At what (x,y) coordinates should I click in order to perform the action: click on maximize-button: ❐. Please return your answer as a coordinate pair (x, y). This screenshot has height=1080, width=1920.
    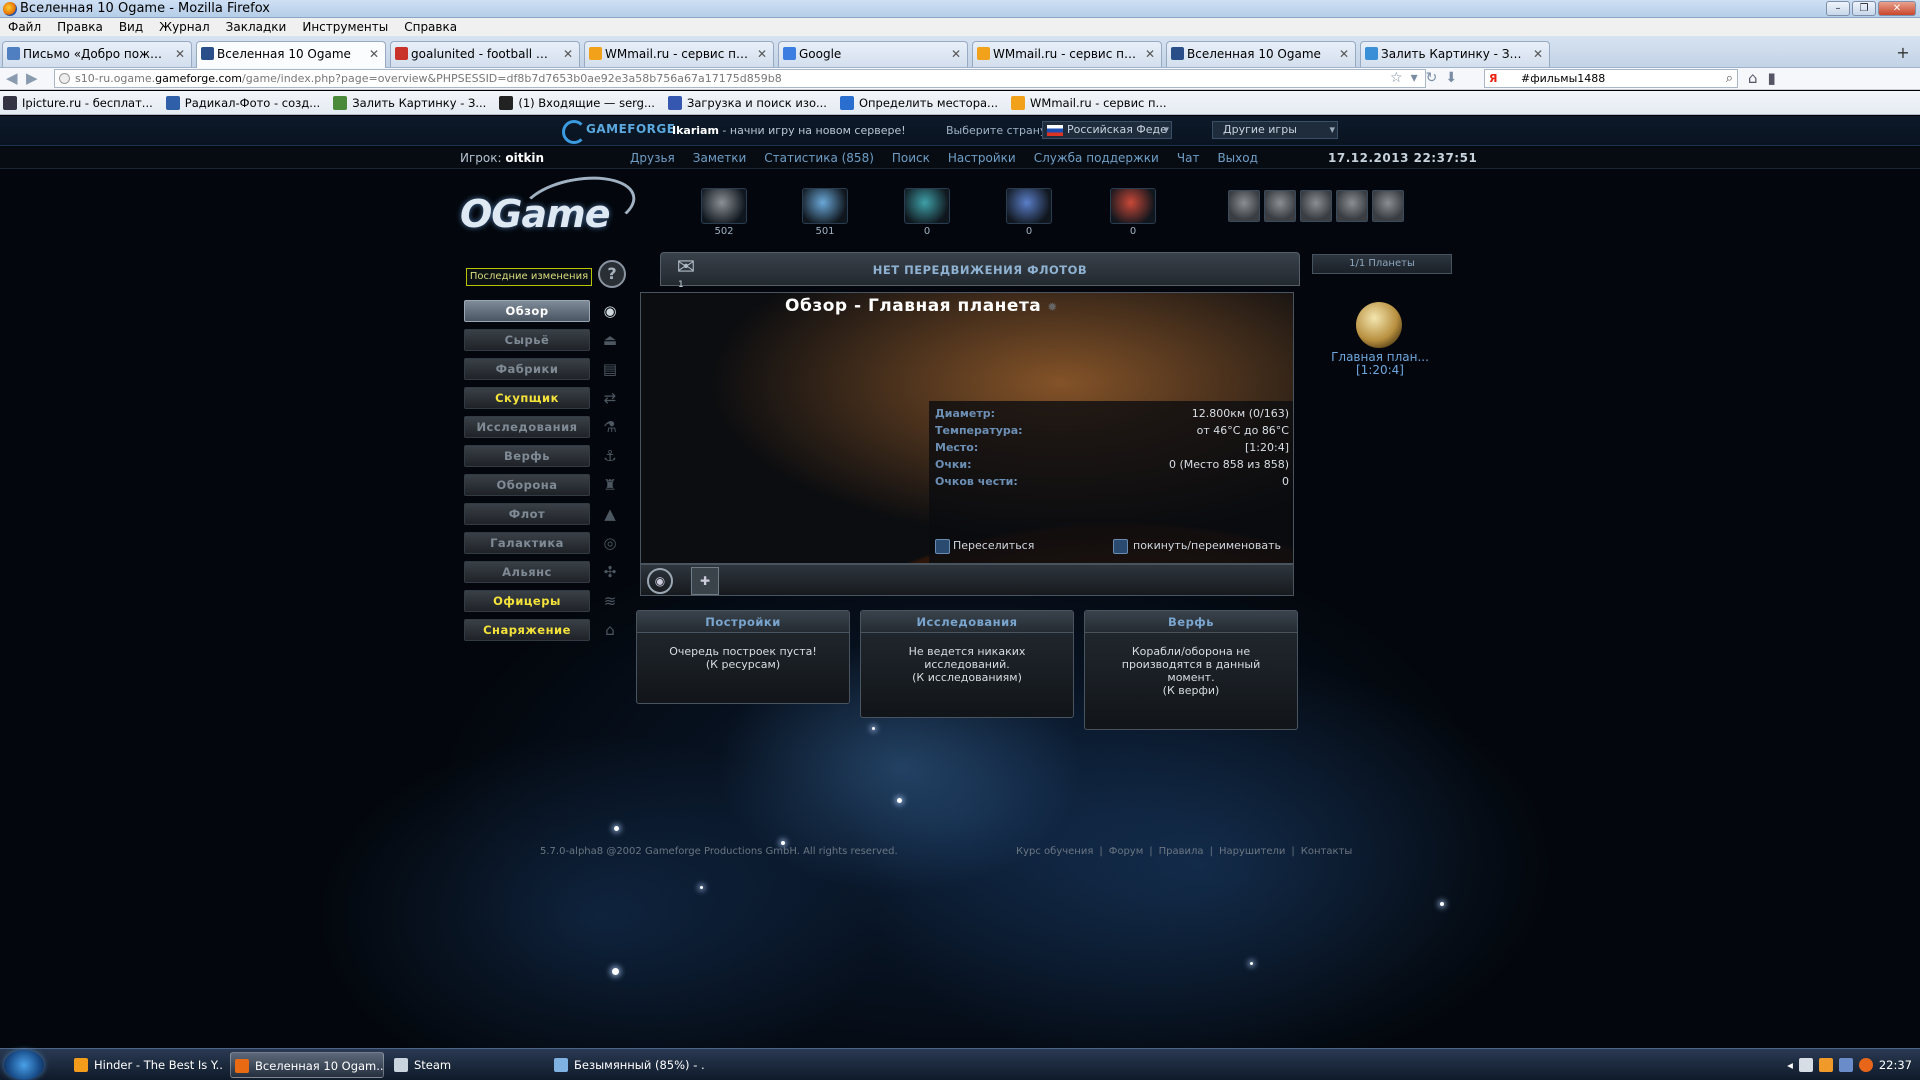
    Looking at the image, I should click on (1864, 8).